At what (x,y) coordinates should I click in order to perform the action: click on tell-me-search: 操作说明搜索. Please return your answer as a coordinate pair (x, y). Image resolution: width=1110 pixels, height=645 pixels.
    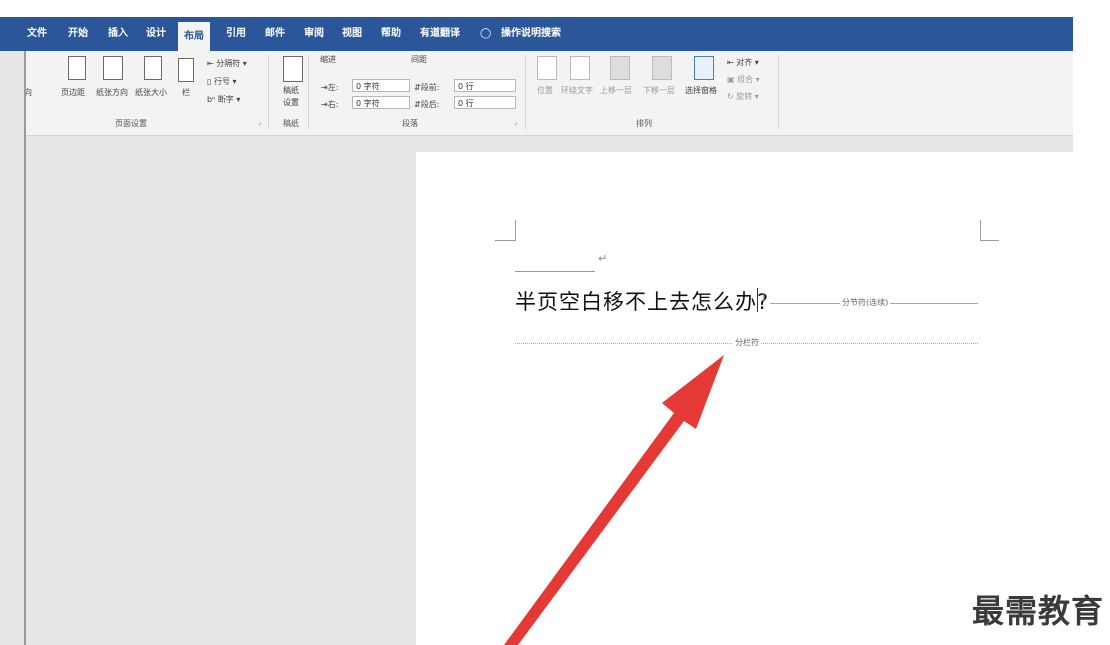
    Looking at the image, I should click on (531, 34).